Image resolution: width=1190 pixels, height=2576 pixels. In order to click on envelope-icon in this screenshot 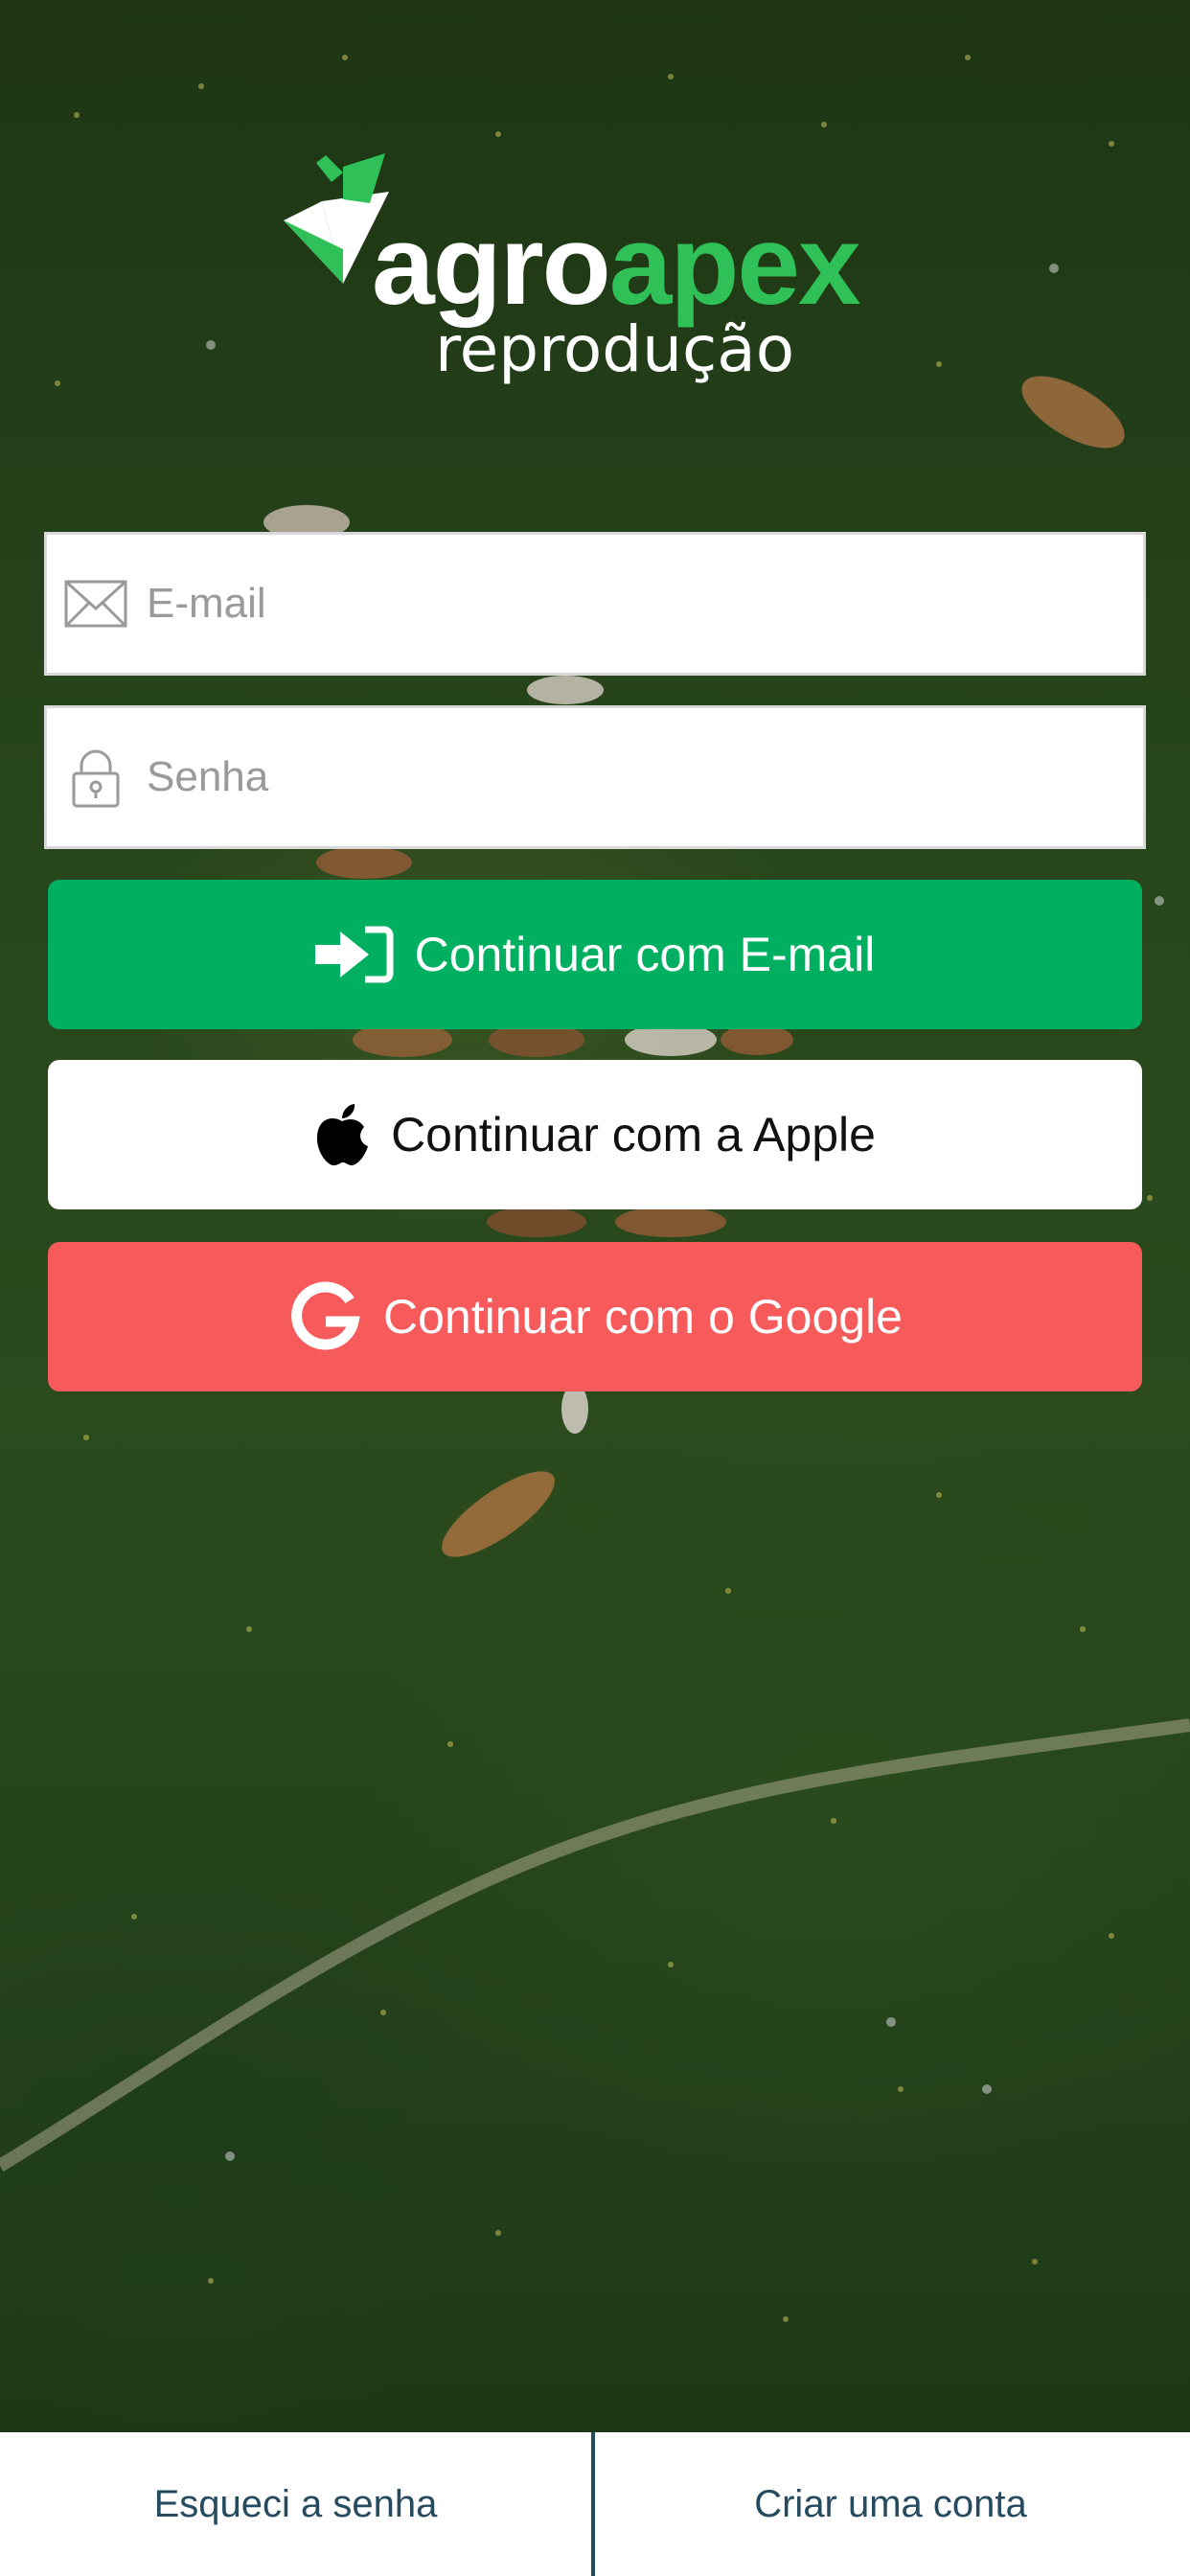, I will do `click(95, 604)`.